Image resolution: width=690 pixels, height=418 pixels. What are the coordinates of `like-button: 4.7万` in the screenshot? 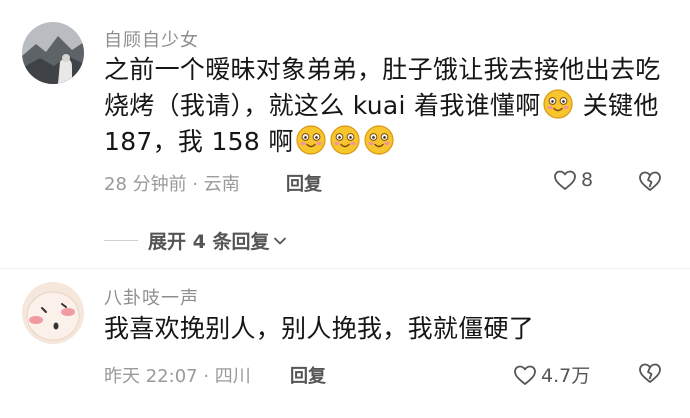 It's located at (551, 374).